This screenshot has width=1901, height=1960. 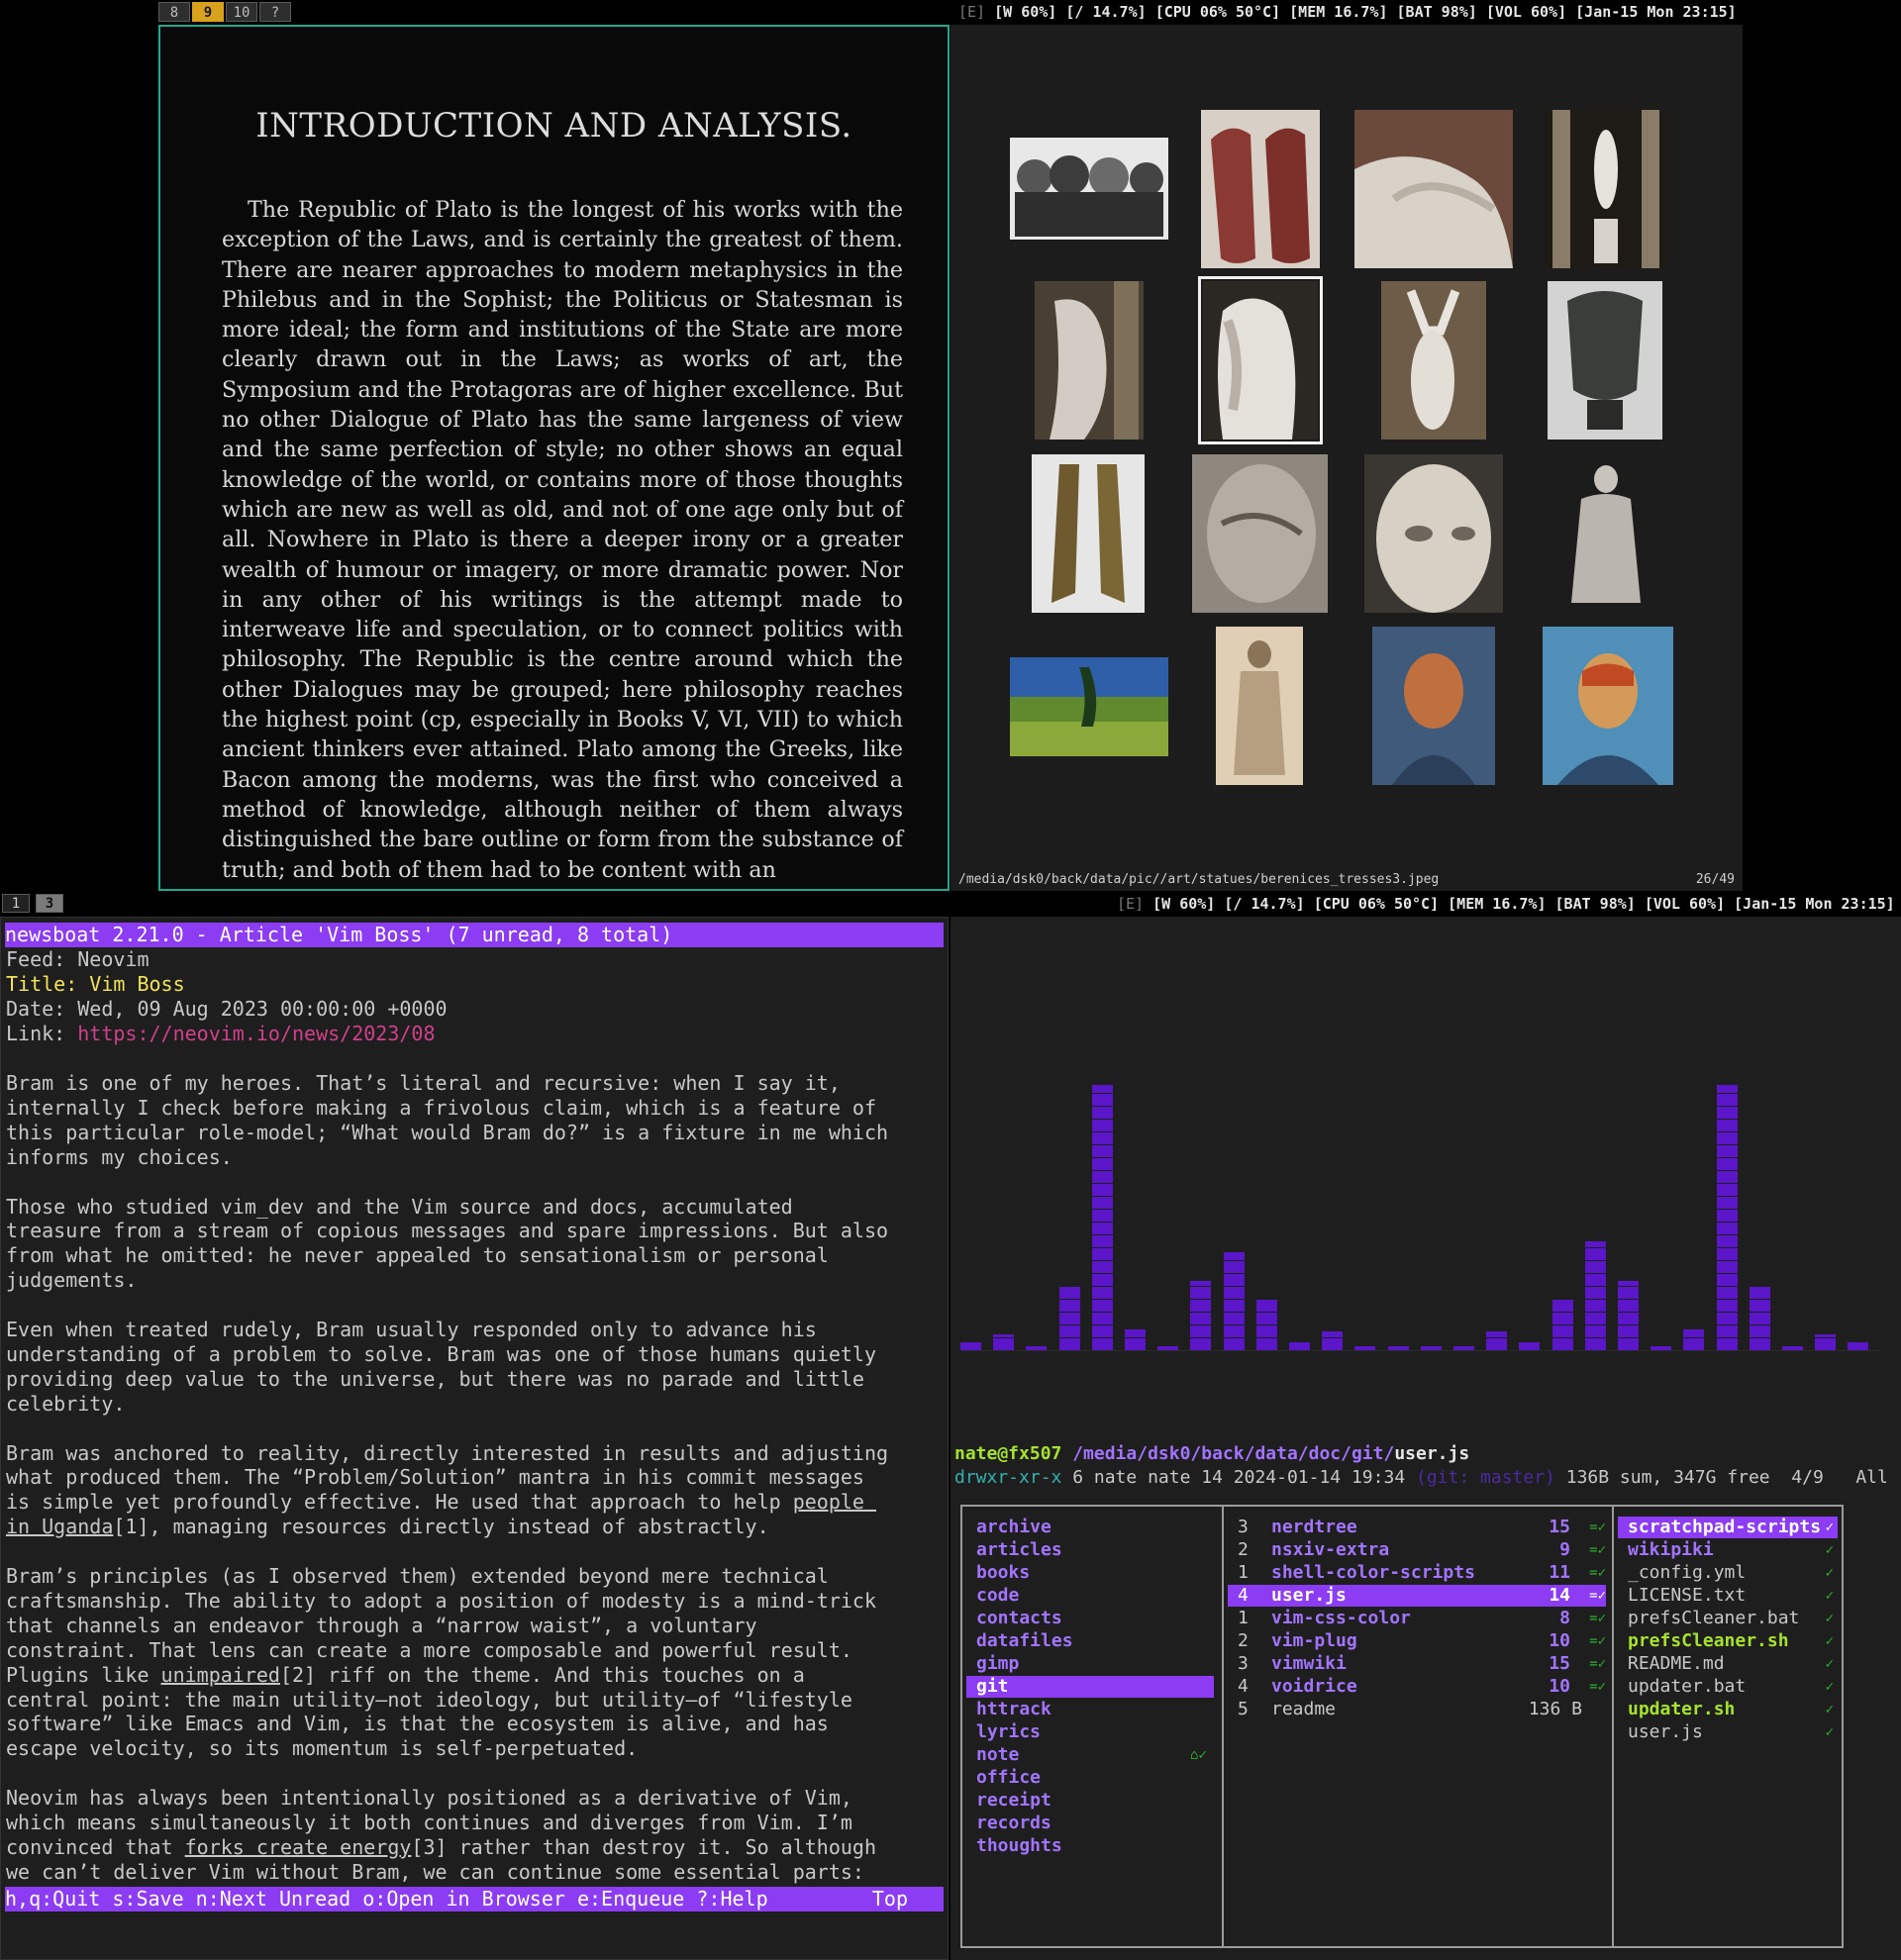 What do you see at coordinates (1090, 1823) in the screenshot?
I see `lf-parent-item: records` at bounding box center [1090, 1823].